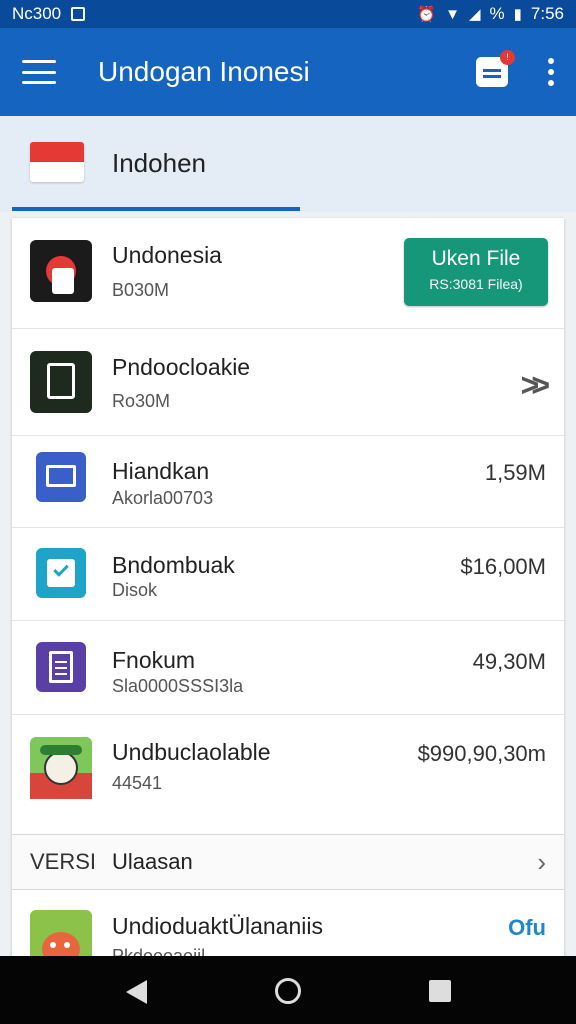 The height and width of the screenshot is (1024, 576). What do you see at coordinates (288, 482) in the screenshot?
I see `list-item: Hiandkan Akorla00703 1,59M` at bounding box center [288, 482].